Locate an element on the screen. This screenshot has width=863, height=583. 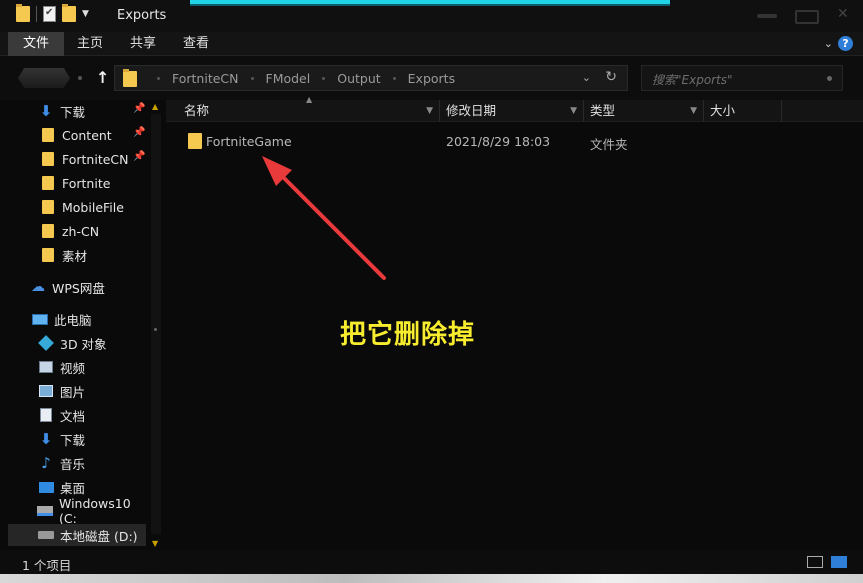
windows-drive-icon is located at coordinates (44, 511).